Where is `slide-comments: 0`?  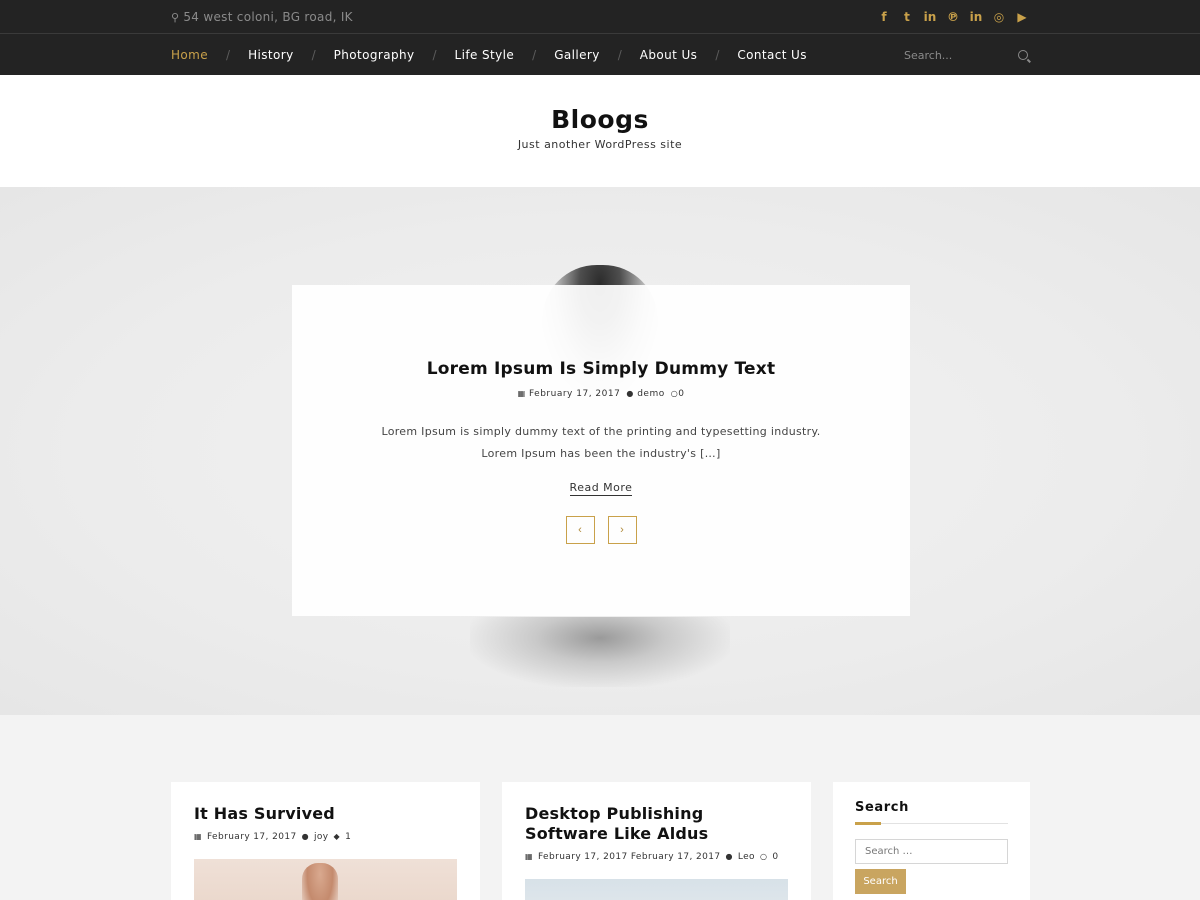
slide-comments: 0 is located at coordinates (681, 394).